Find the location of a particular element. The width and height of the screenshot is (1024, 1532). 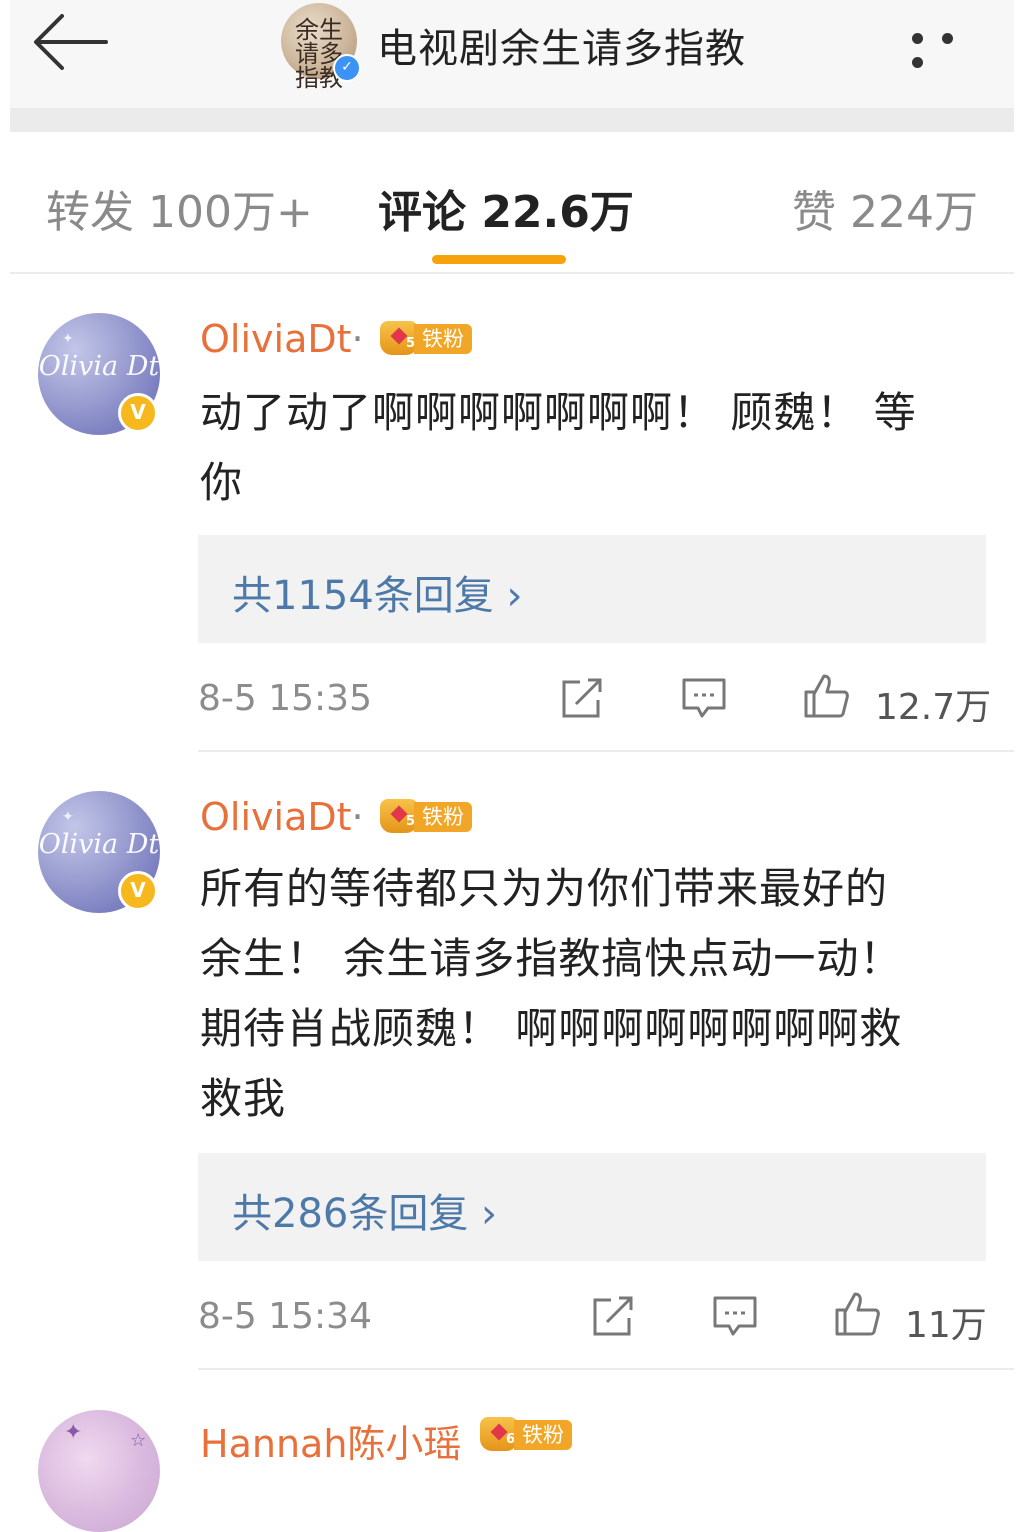

top-bar-separator is located at coordinates (512, 120).